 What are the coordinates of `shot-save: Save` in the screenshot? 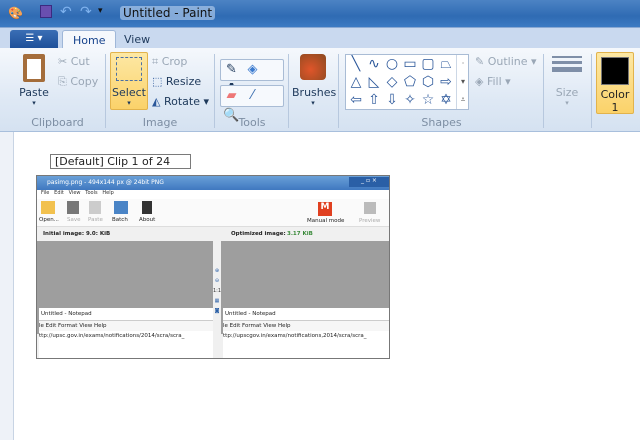 It's located at (74, 220).